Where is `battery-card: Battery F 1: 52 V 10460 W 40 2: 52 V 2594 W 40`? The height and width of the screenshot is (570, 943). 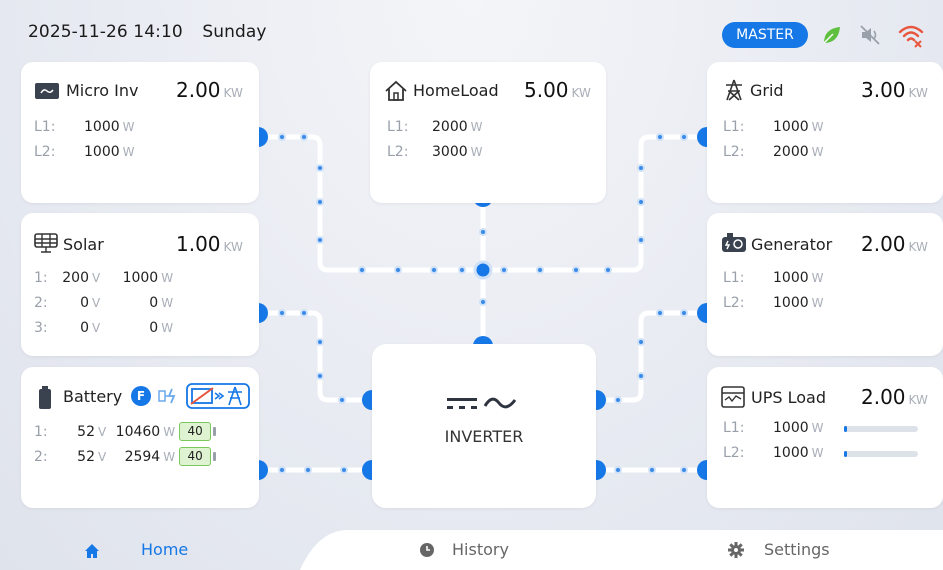
battery-card: Battery F 1: 52 V 10460 W 40 2: 52 V 2594 W 40 is located at coordinates (140, 437).